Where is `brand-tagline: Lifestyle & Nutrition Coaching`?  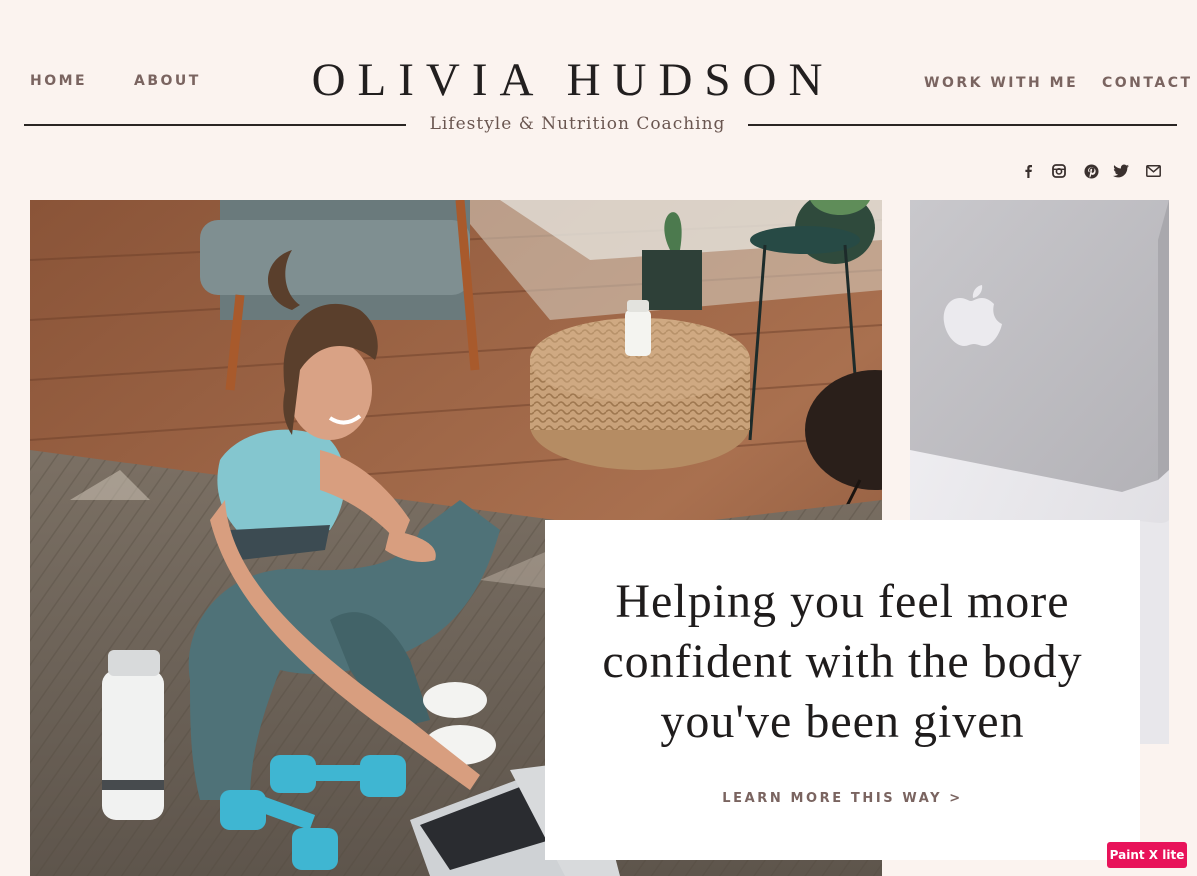
brand-tagline: Lifestyle & Nutrition Coaching is located at coordinates (577, 124).